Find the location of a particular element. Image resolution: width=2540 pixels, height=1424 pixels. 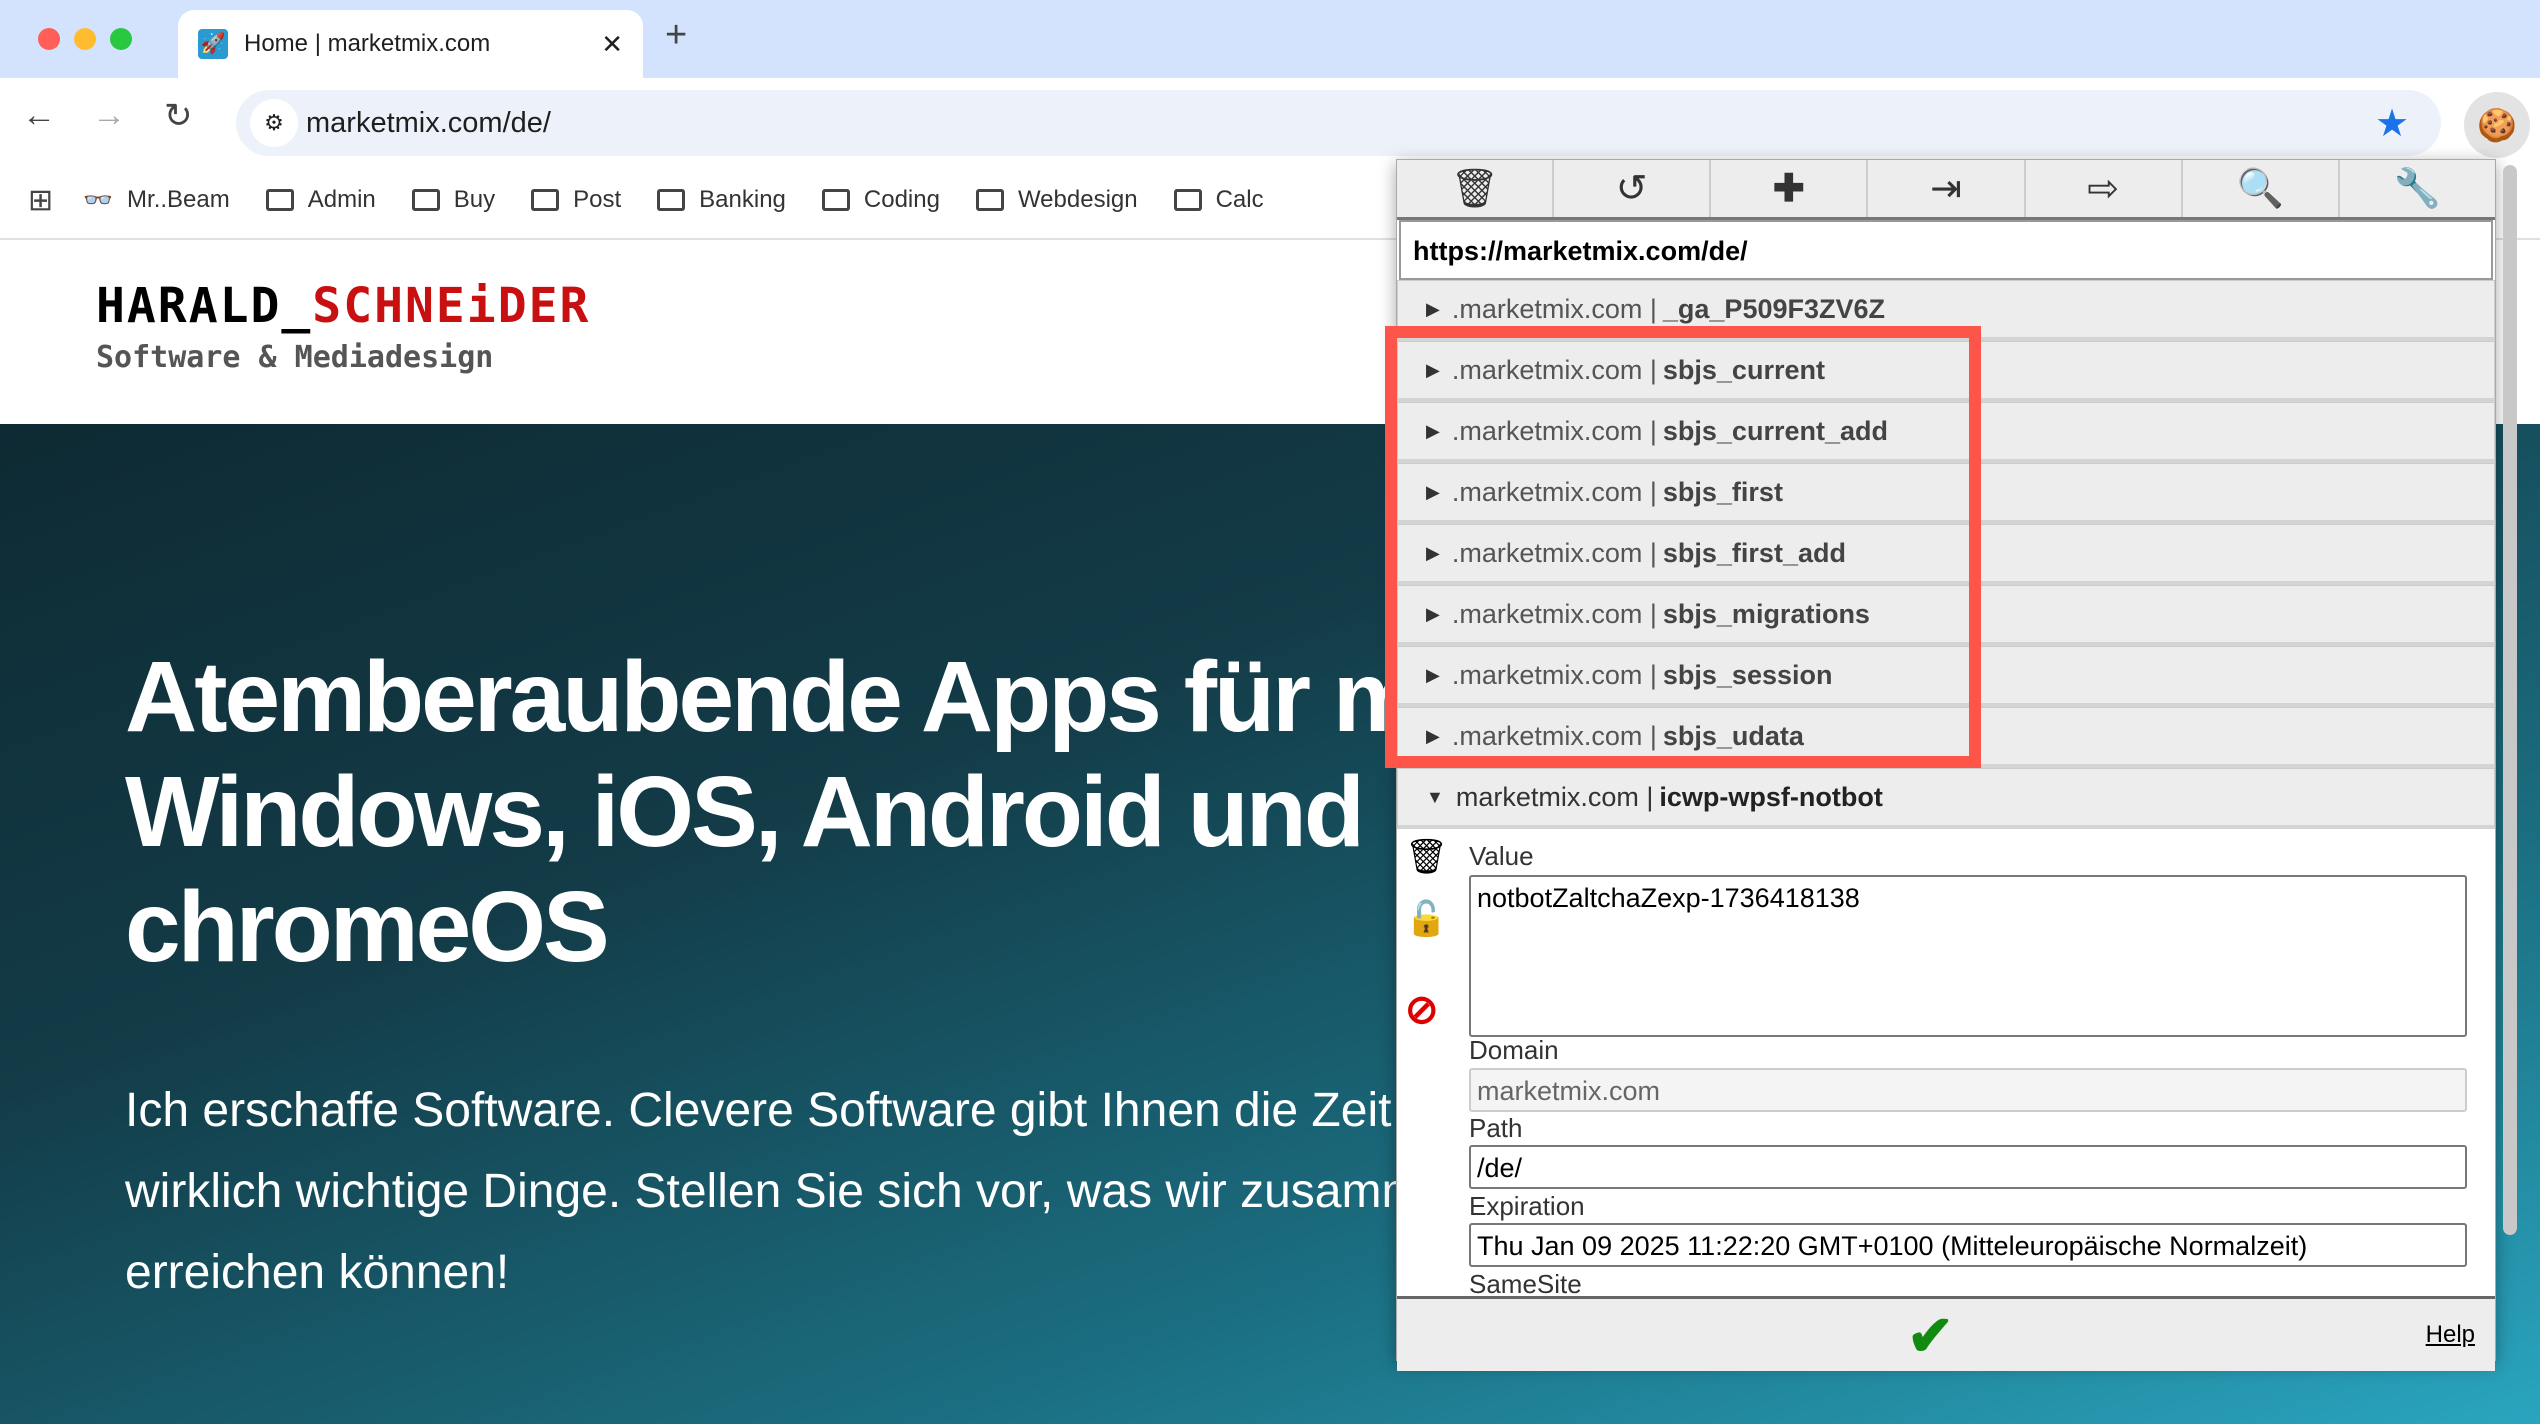

undo-icon: ↺ is located at coordinates (1631, 189).